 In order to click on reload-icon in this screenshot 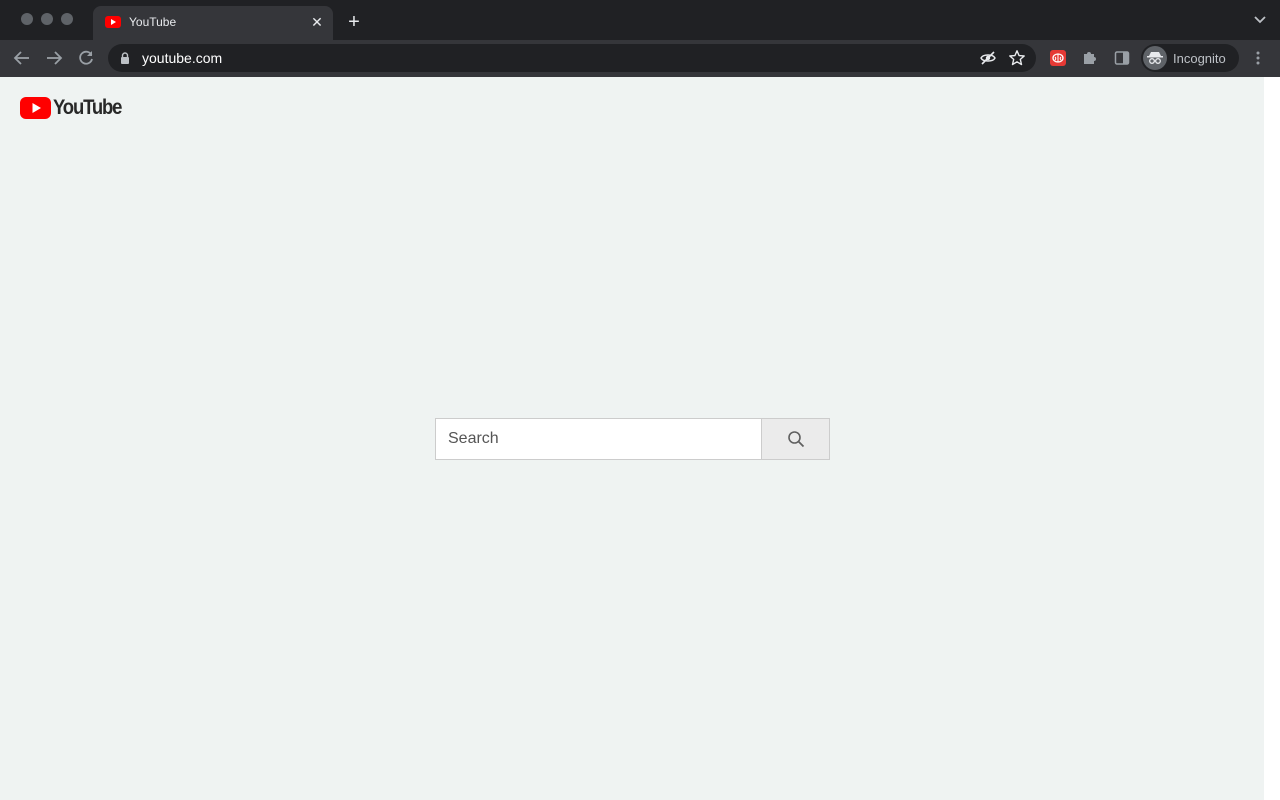, I will do `click(86, 57)`.